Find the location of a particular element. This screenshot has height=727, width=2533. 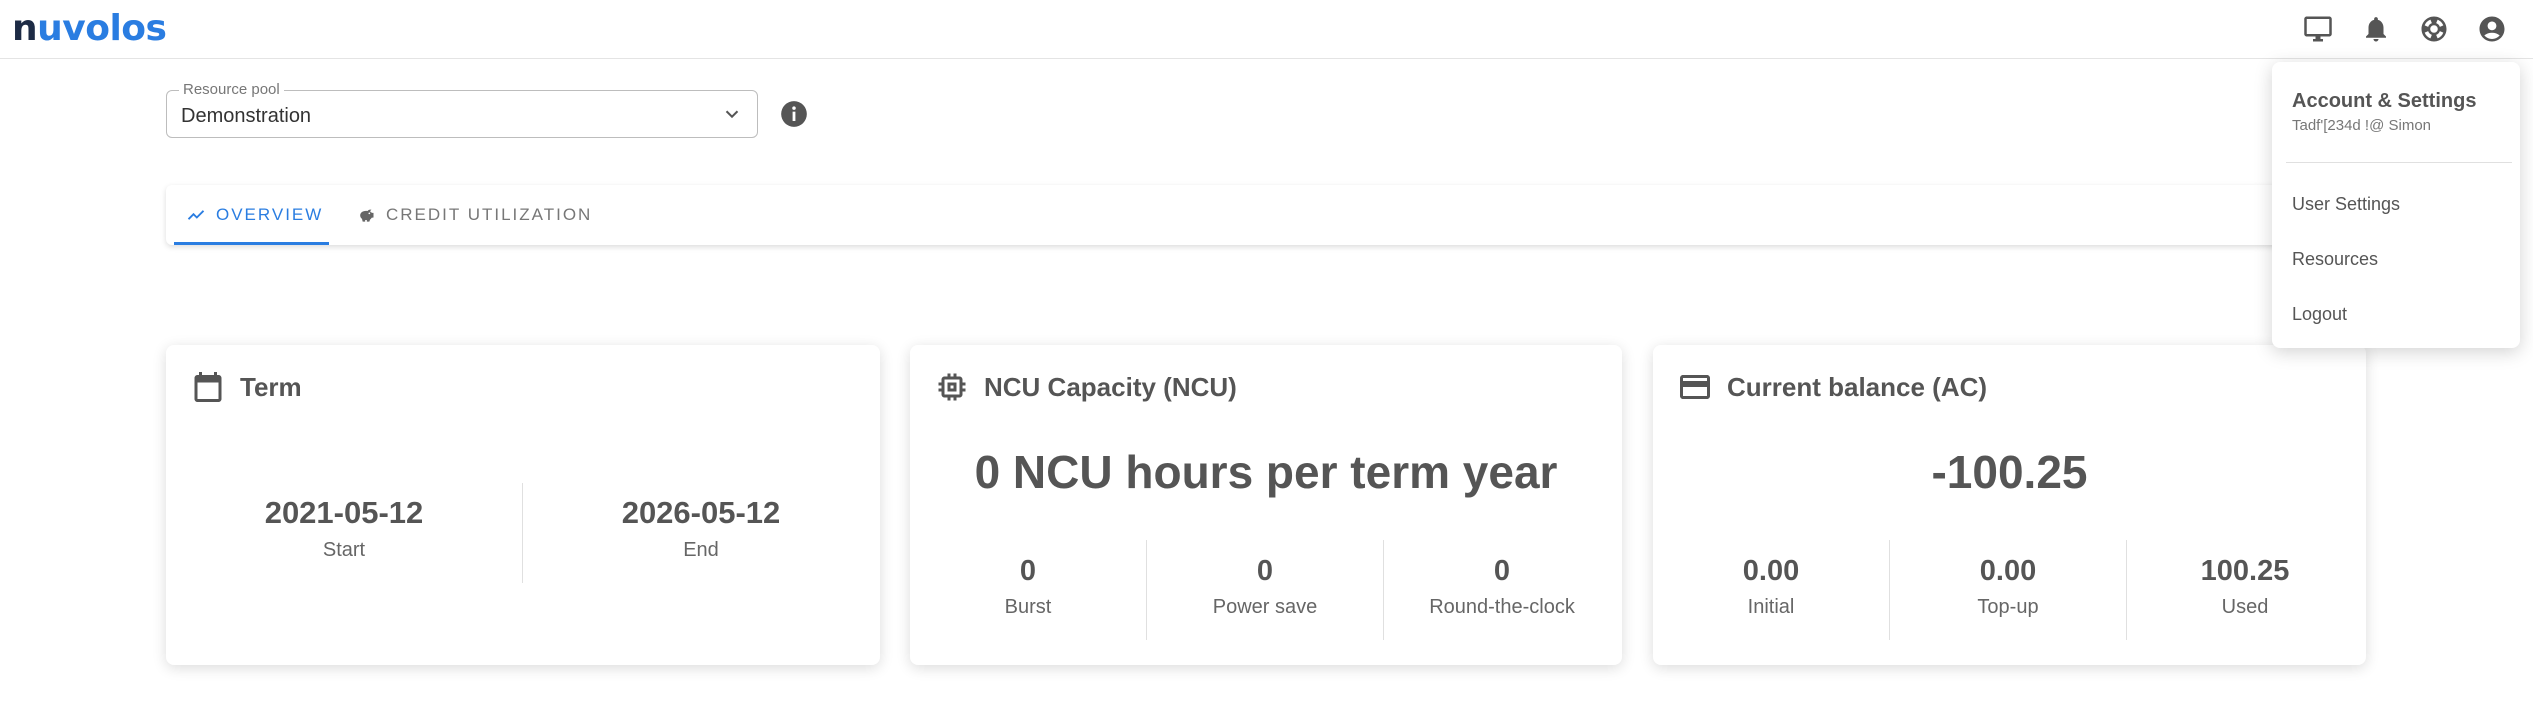

menu-item-logout: Logout is located at coordinates (2319, 314).